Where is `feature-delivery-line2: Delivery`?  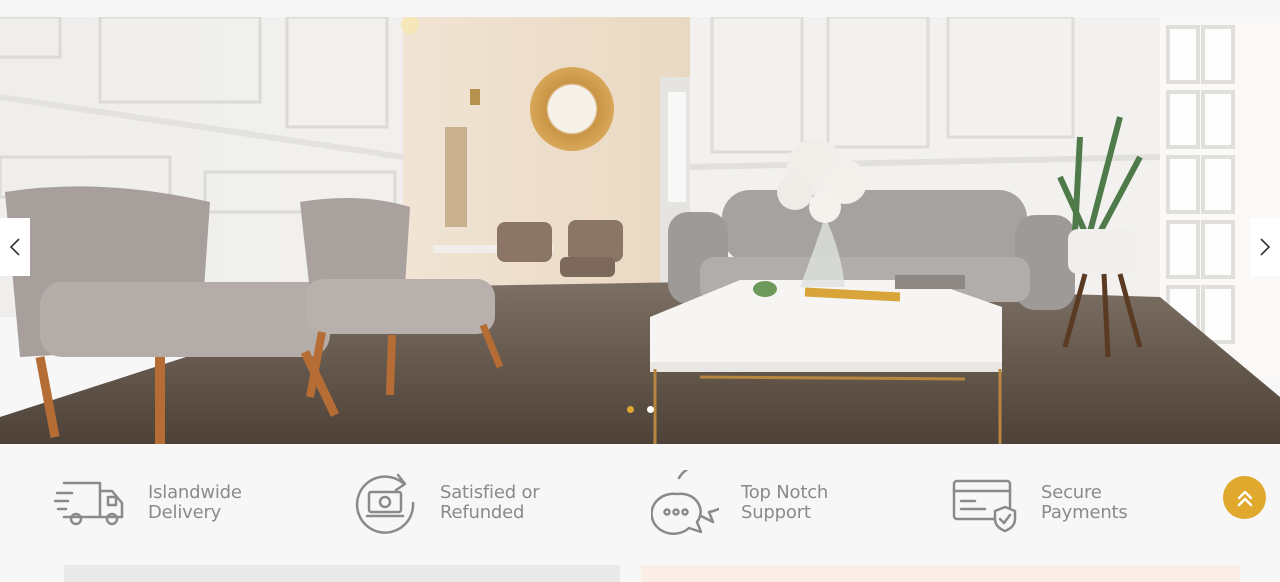
feature-delivery-line2: Delivery is located at coordinates (185, 512).